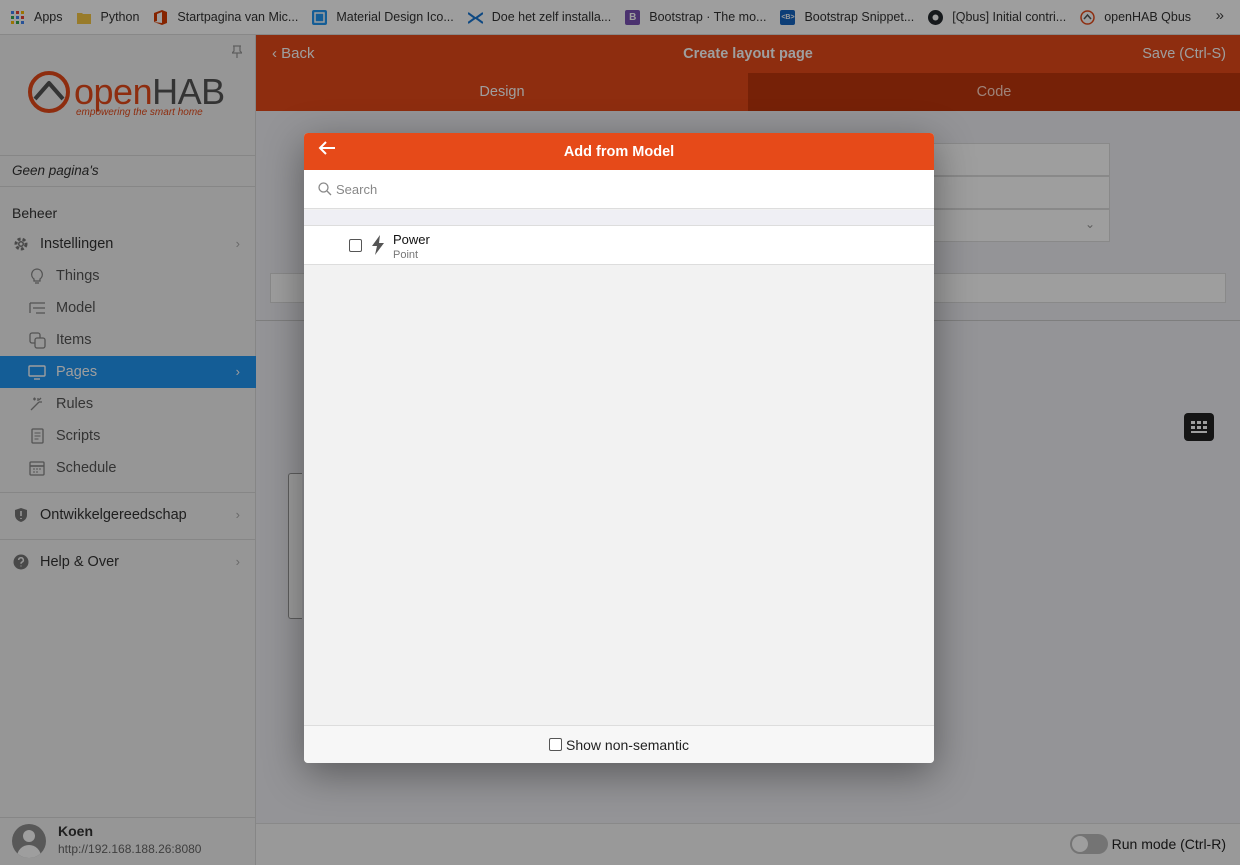 This screenshot has height=865, width=1240. What do you see at coordinates (556, 744) in the screenshot?
I see `show-non-semantic-checkbox` at bounding box center [556, 744].